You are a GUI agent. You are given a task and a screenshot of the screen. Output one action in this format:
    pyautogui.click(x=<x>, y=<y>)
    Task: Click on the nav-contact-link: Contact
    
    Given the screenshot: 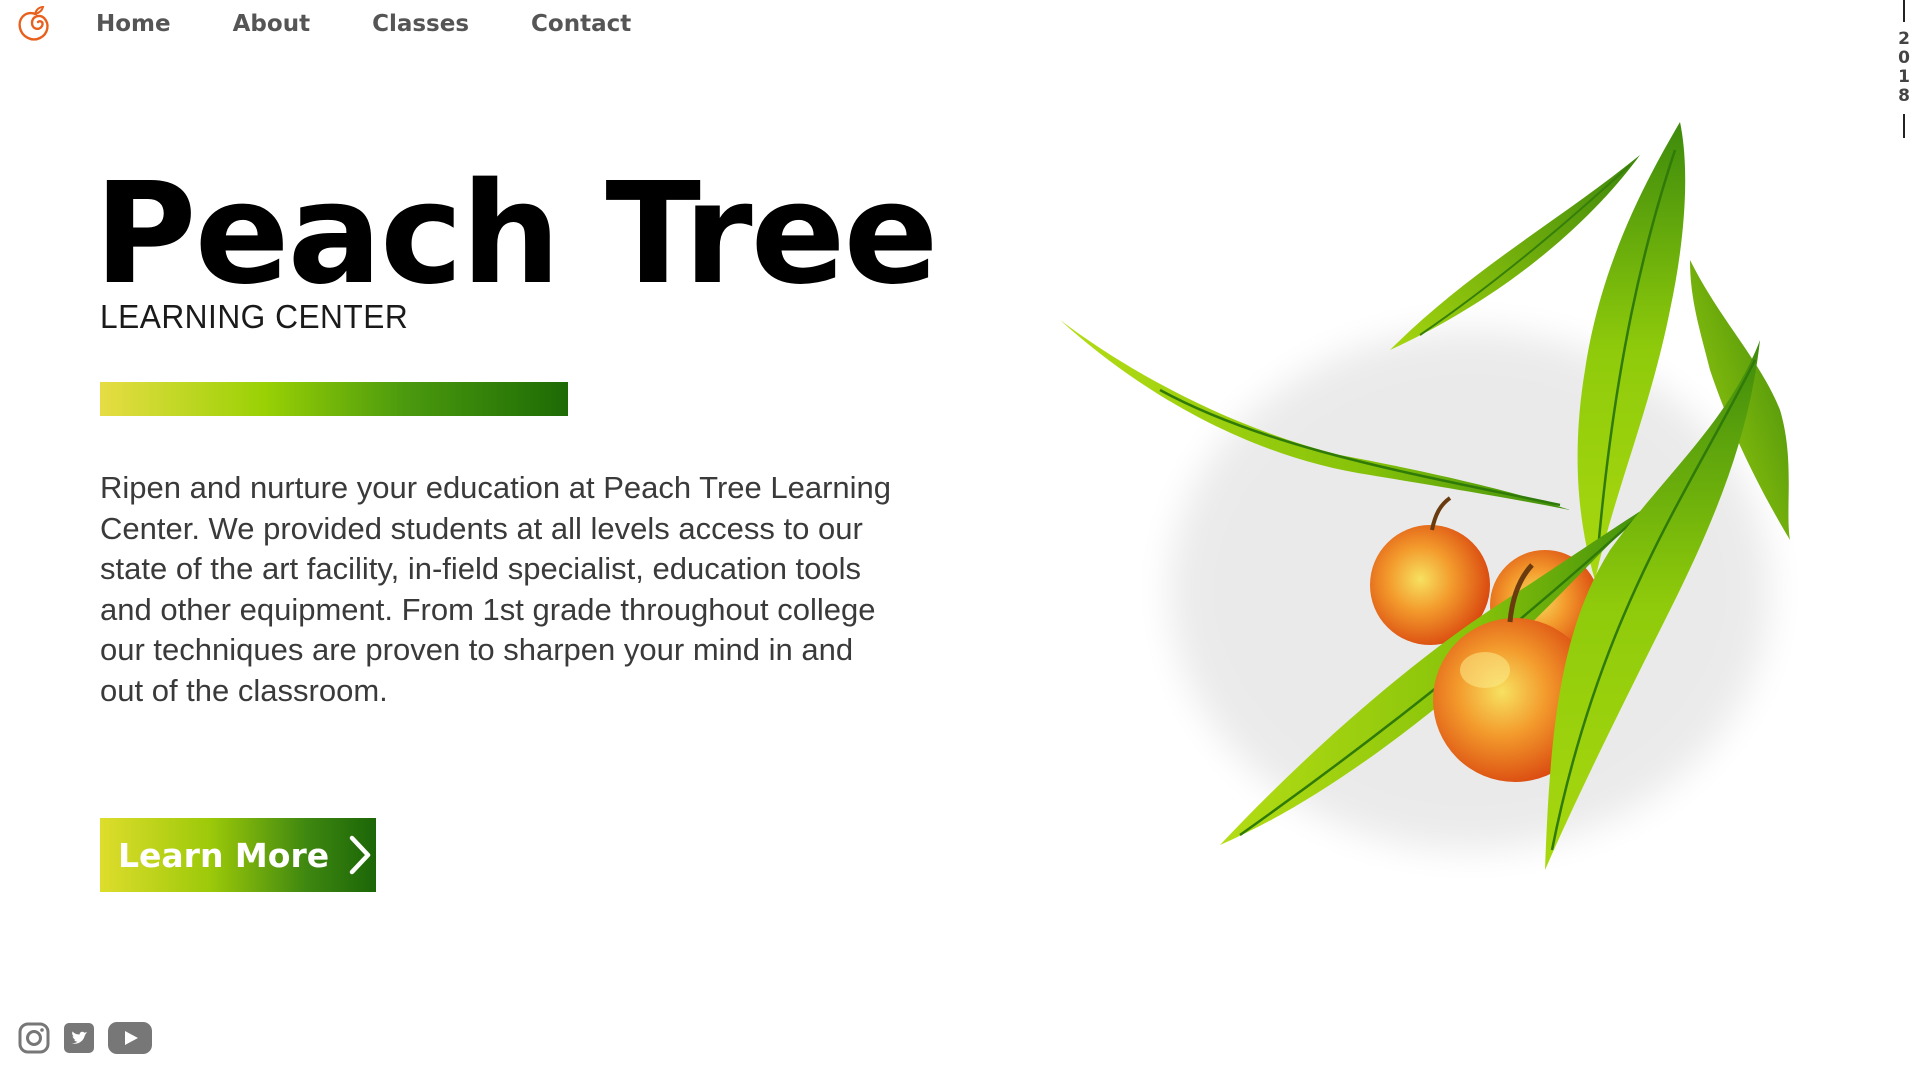 What is the action you would take?
    pyautogui.click(x=581, y=24)
    